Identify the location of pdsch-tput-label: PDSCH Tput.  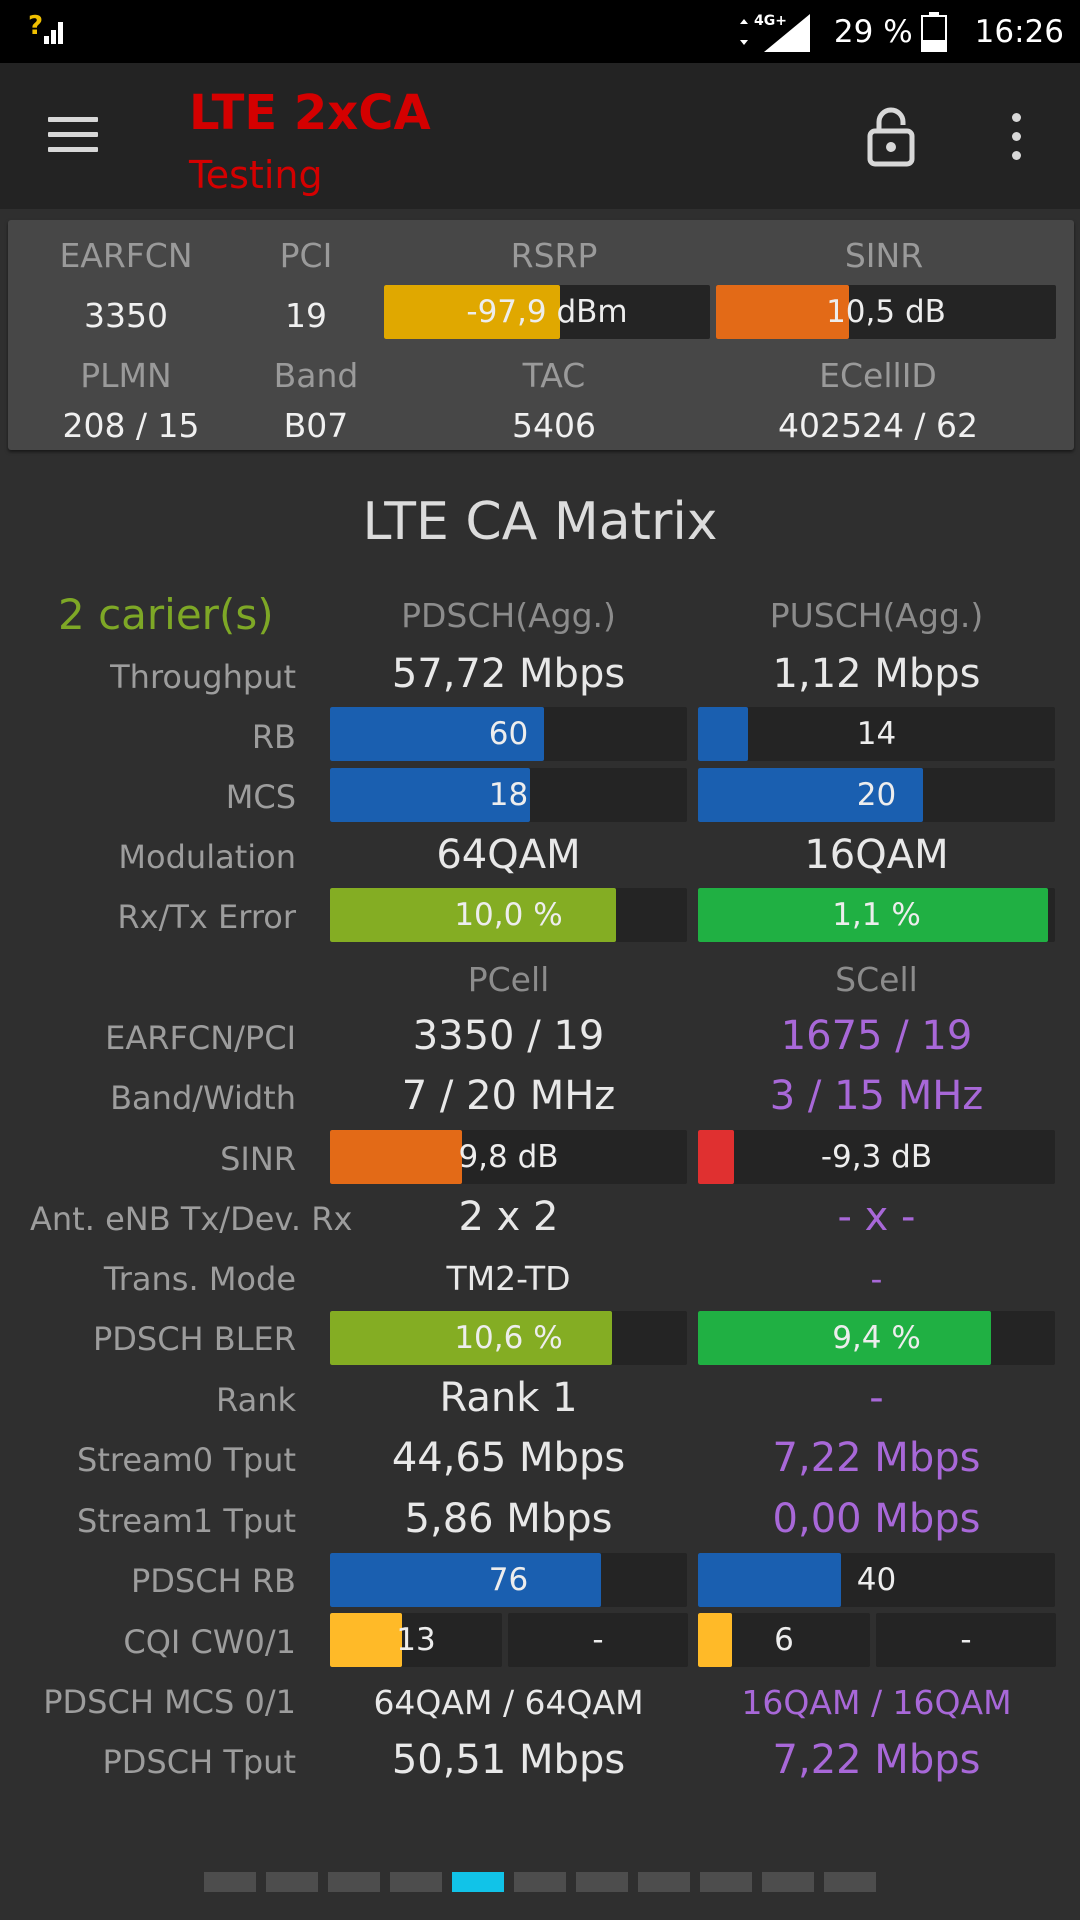
(199, 1762).